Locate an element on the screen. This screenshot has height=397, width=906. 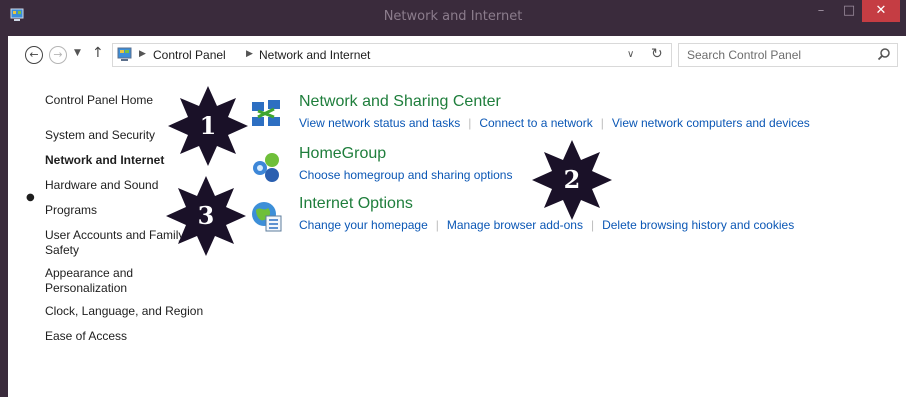
homegroup-icon is located at coordinates (266, 167).